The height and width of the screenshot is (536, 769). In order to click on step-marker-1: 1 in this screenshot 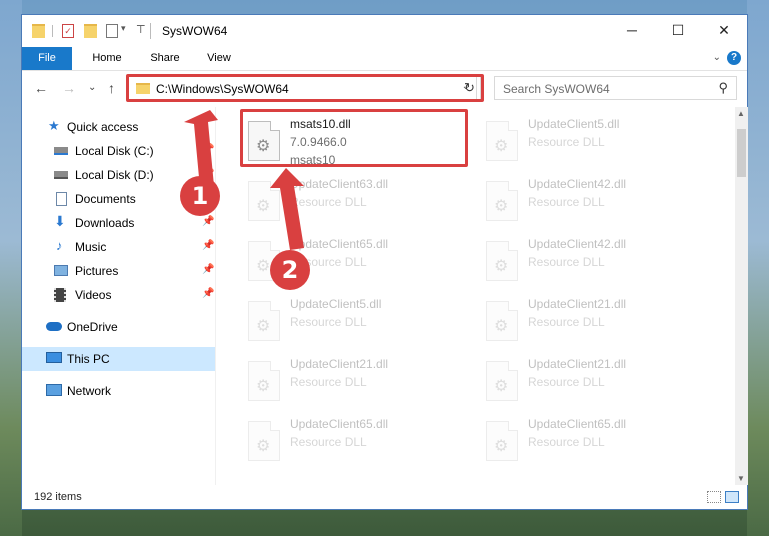, I will do `click(200, 196)`.